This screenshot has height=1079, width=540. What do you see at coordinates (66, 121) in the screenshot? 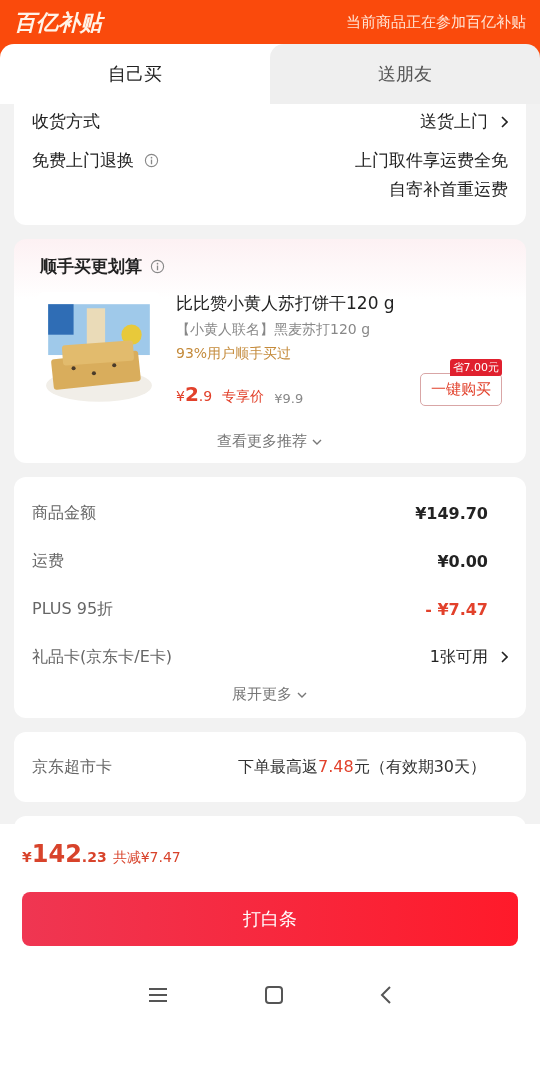
I see `row-label: 收货方式` at bounding box center [66, 121].